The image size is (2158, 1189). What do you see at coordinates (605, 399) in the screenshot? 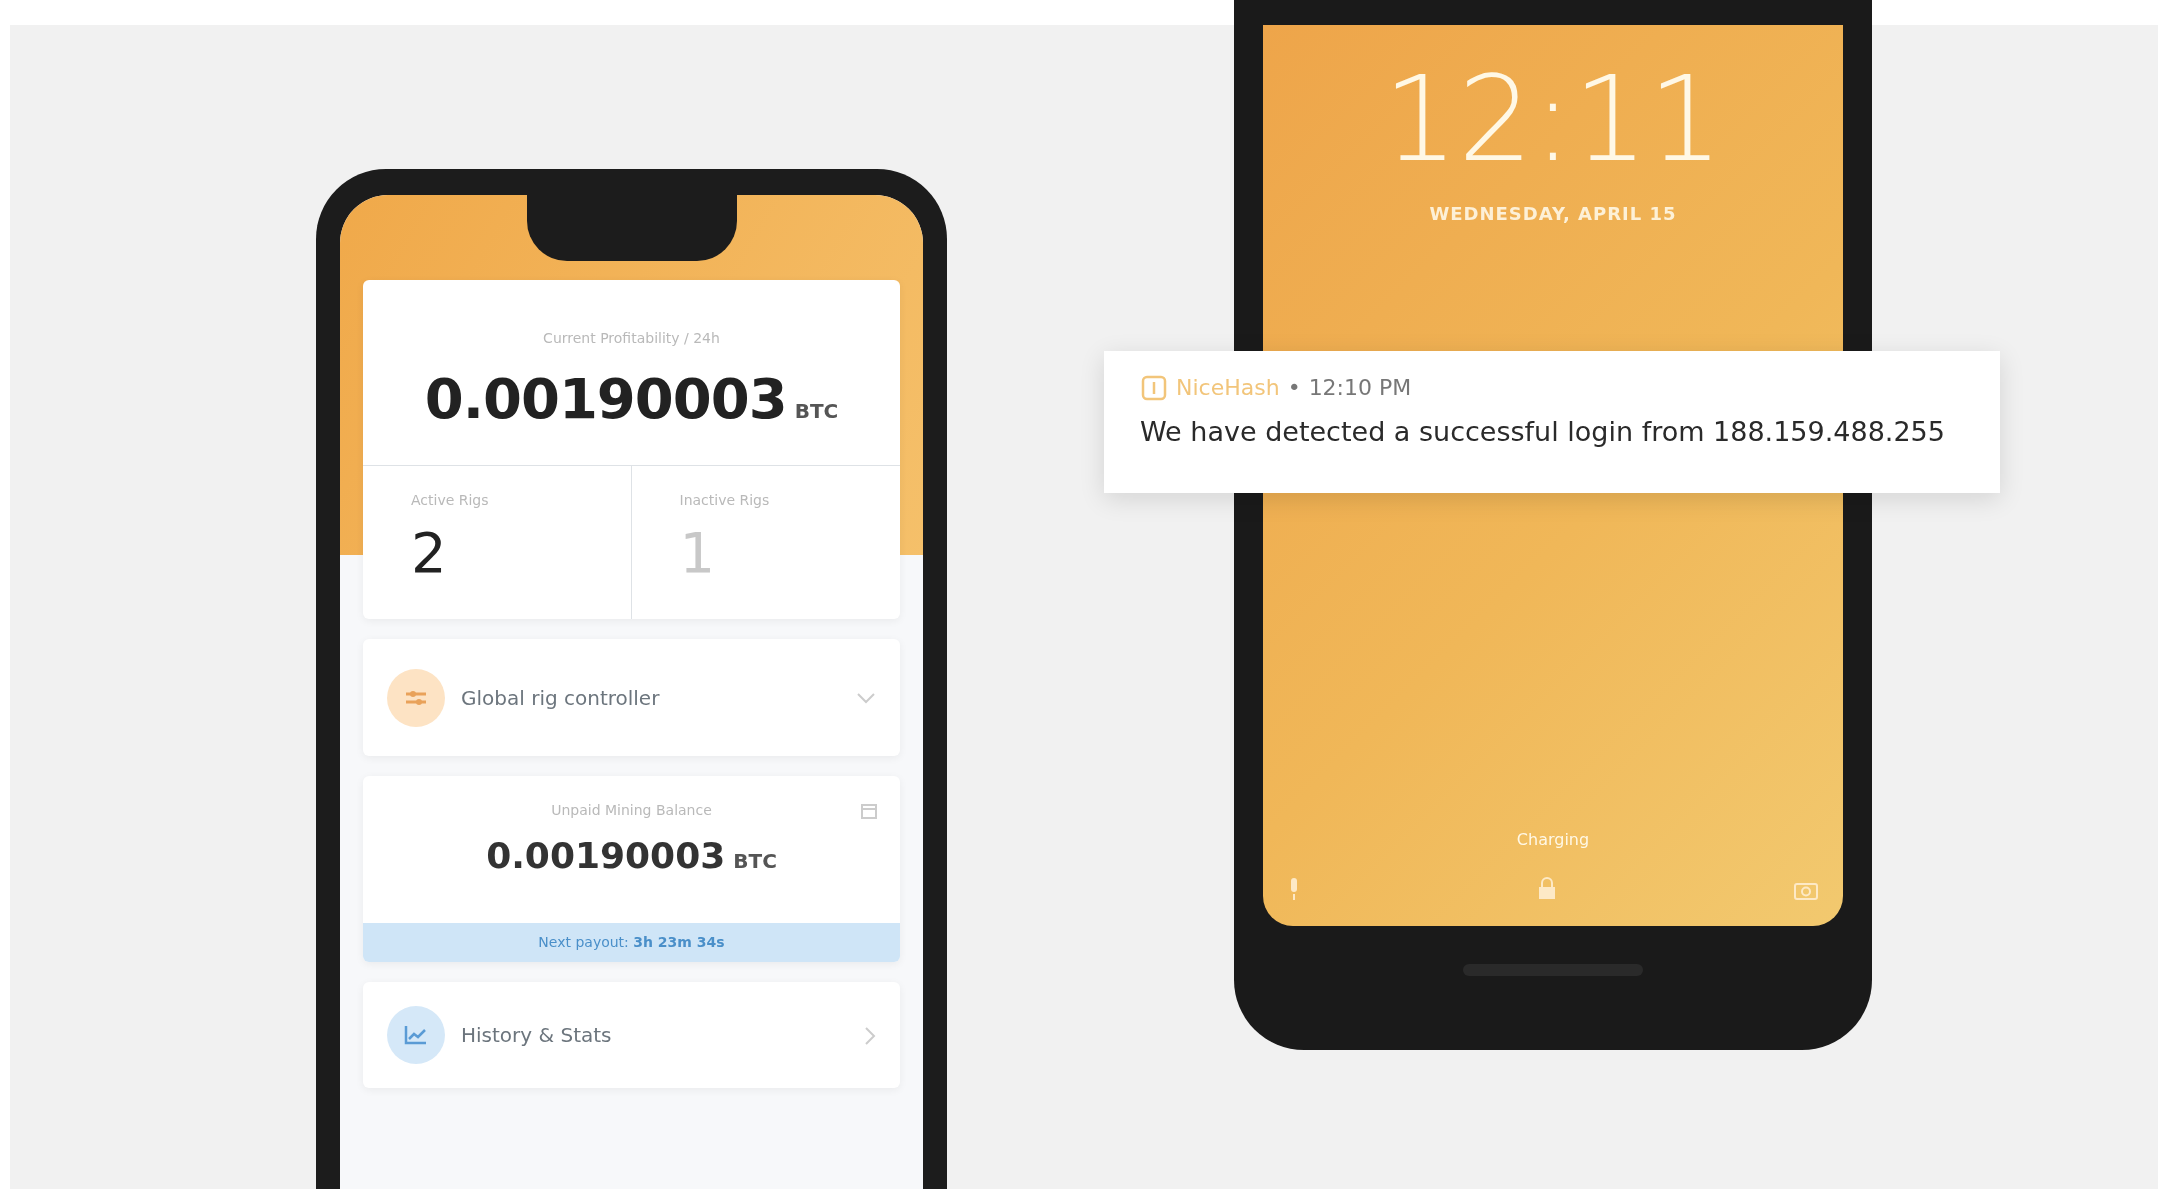
I see `profitability-amount: 0.00190003` at bounding box center [605, 399].